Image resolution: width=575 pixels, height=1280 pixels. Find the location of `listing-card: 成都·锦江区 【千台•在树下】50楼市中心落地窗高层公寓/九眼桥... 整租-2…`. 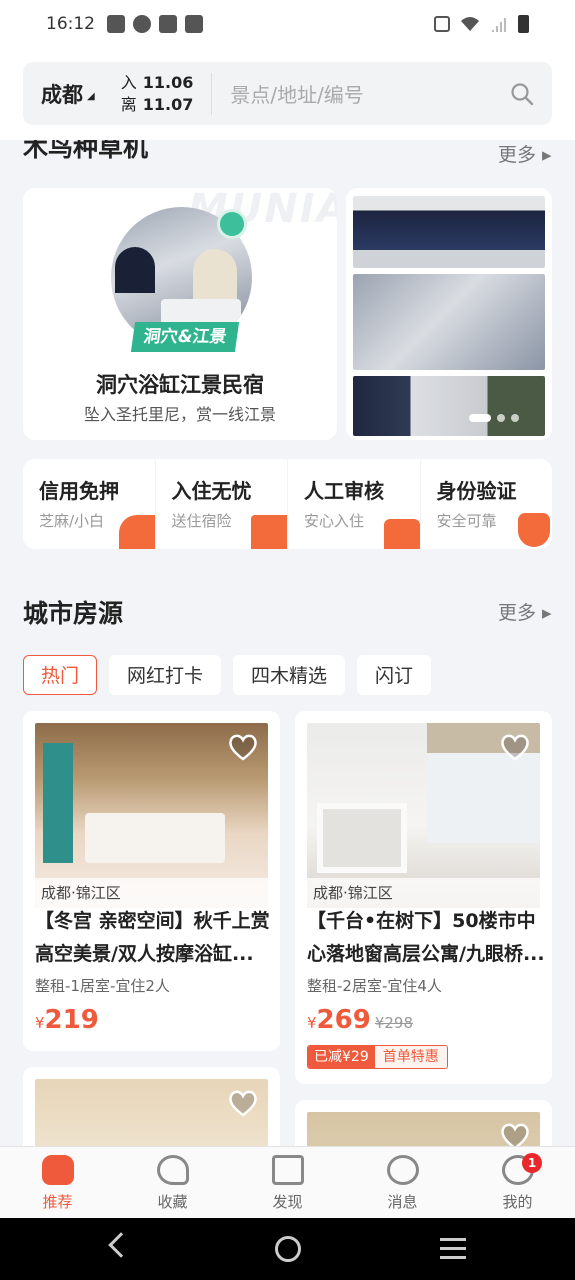

listing-card: 成都·锦江区 【千台•在树下】50楼市中心落地窗高层公寓/九眼桥... 整租-2… is located at coordinates (423, 897).